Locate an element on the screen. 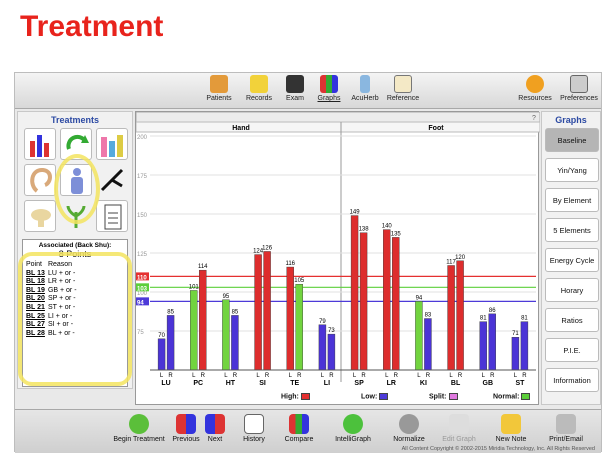 This screenshot has height=472, width=614. intelligraph-button: IntelliGraph is located at coordinates (353, 428).